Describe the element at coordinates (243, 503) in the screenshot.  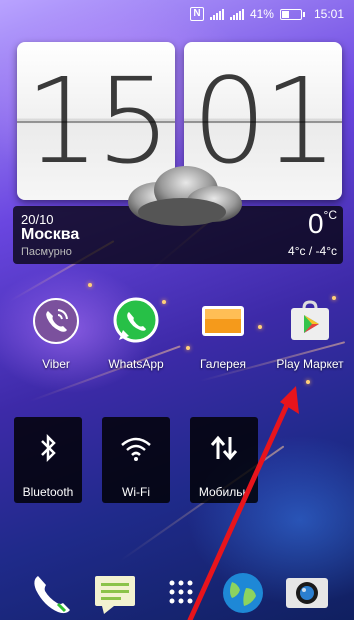
I see `annotation-arrow` at that location.